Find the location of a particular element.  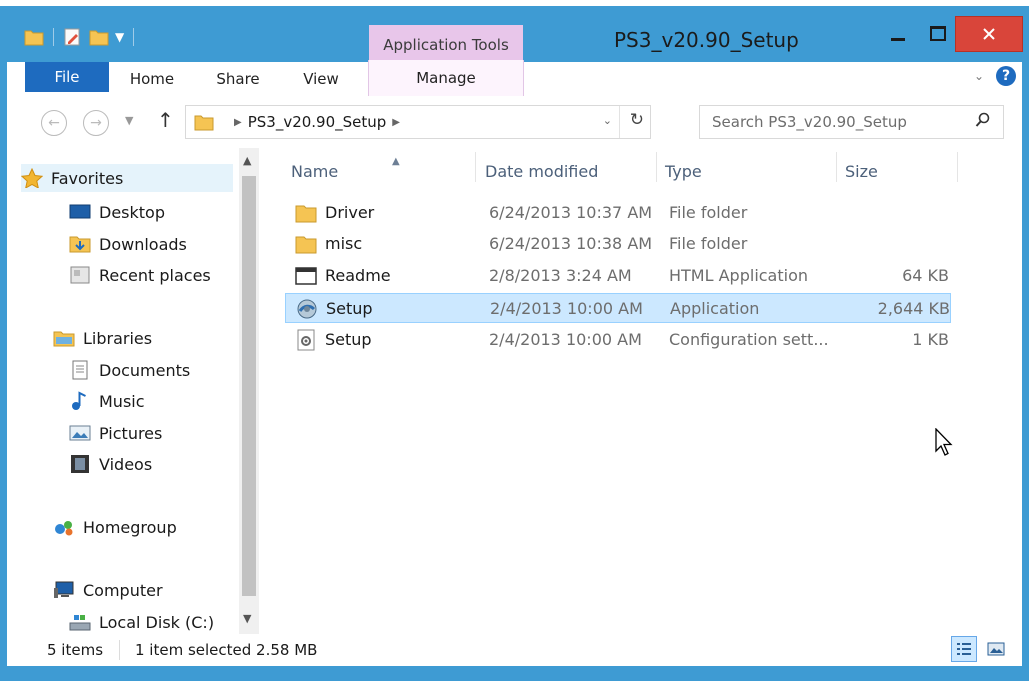

expand-ribbon-icon: ⌄ is located at coordinates (979, 76).